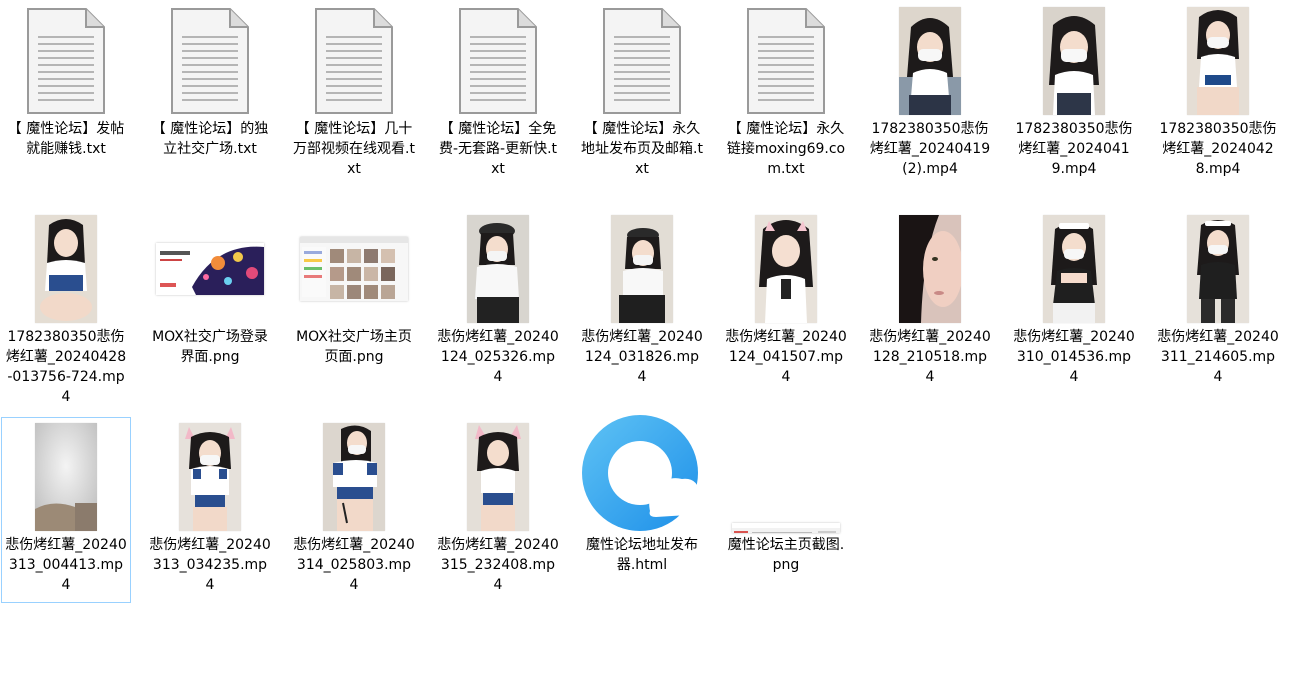 The width and height of the screenshot is (1293, 687). I want to click on file-item: 悲伤烤红薯_20240124_025326.mp4, so click(498, 302).